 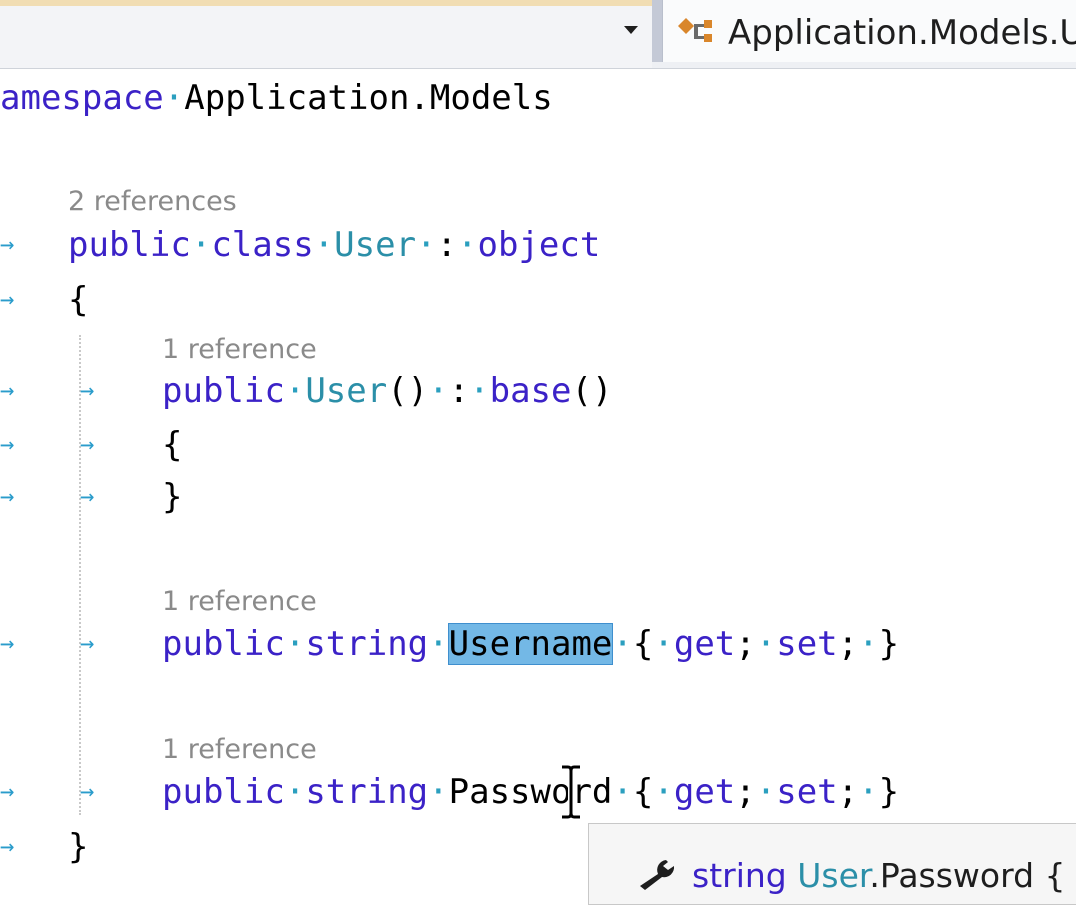 What do you see at coordinates (879, 875) in the screenshot?
I see `tooltip-signature: string User.Password {` at bounding box center [879, 875].